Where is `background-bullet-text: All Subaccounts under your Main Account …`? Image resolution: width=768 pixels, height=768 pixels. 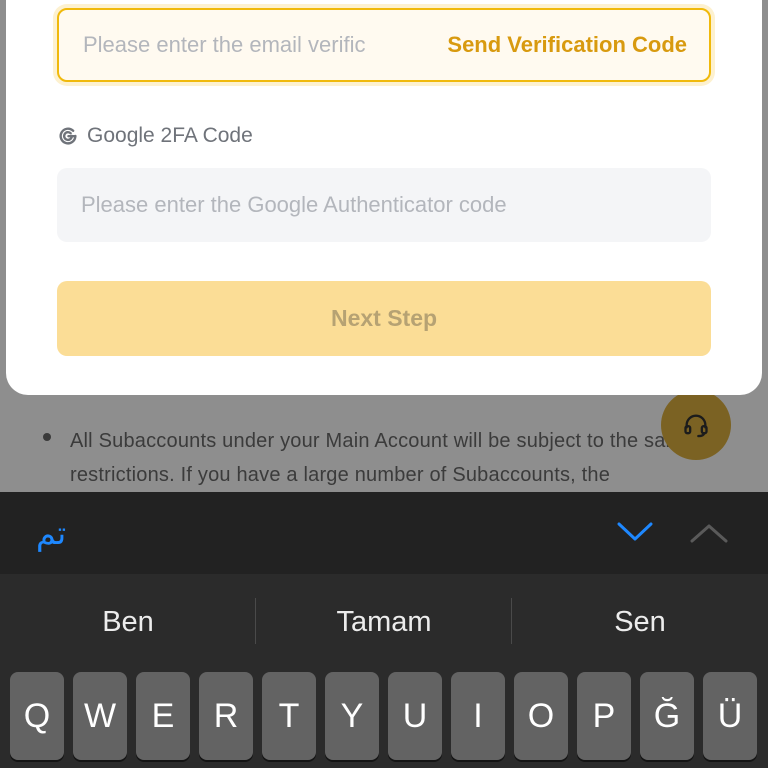
background-bullet-text: All Subaccounts under your Main Account … is located at coordinates (382, 458).